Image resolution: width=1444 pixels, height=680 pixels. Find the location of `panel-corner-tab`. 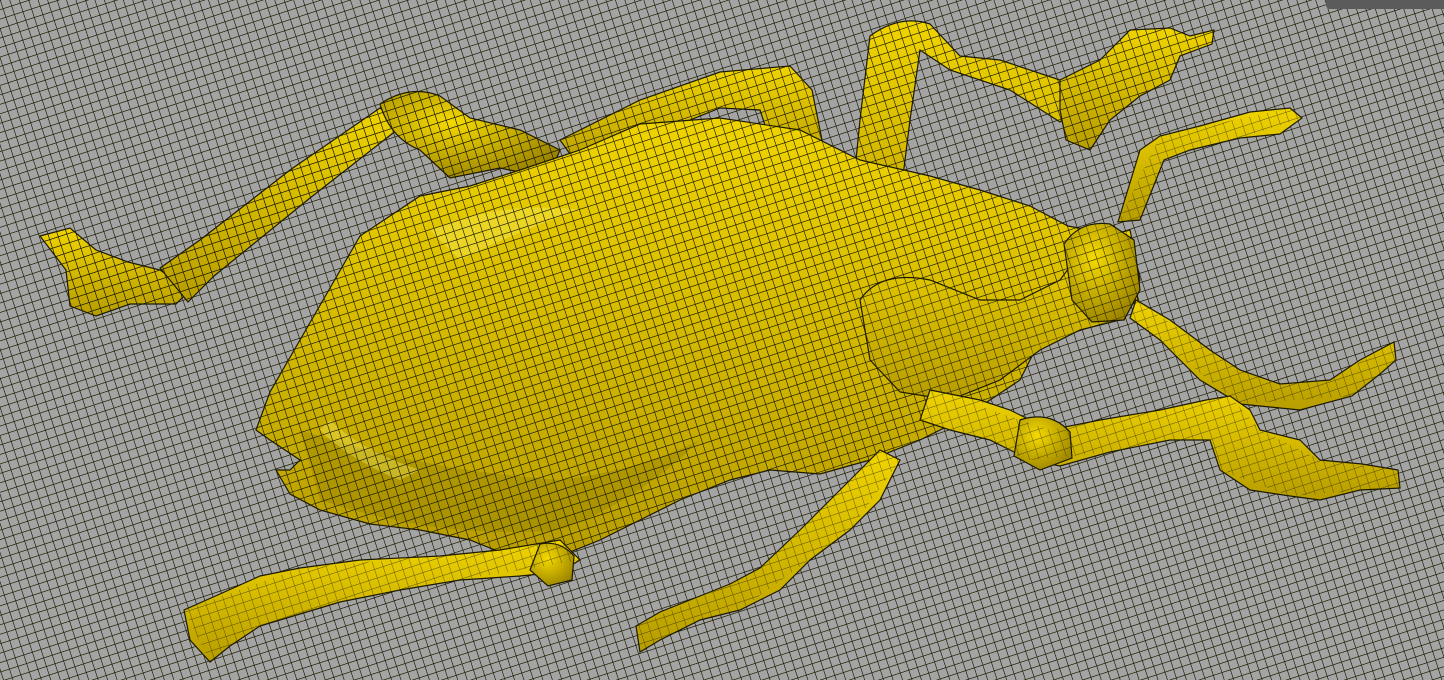

panel-corner-tab is located at coordinates (1385, 4).